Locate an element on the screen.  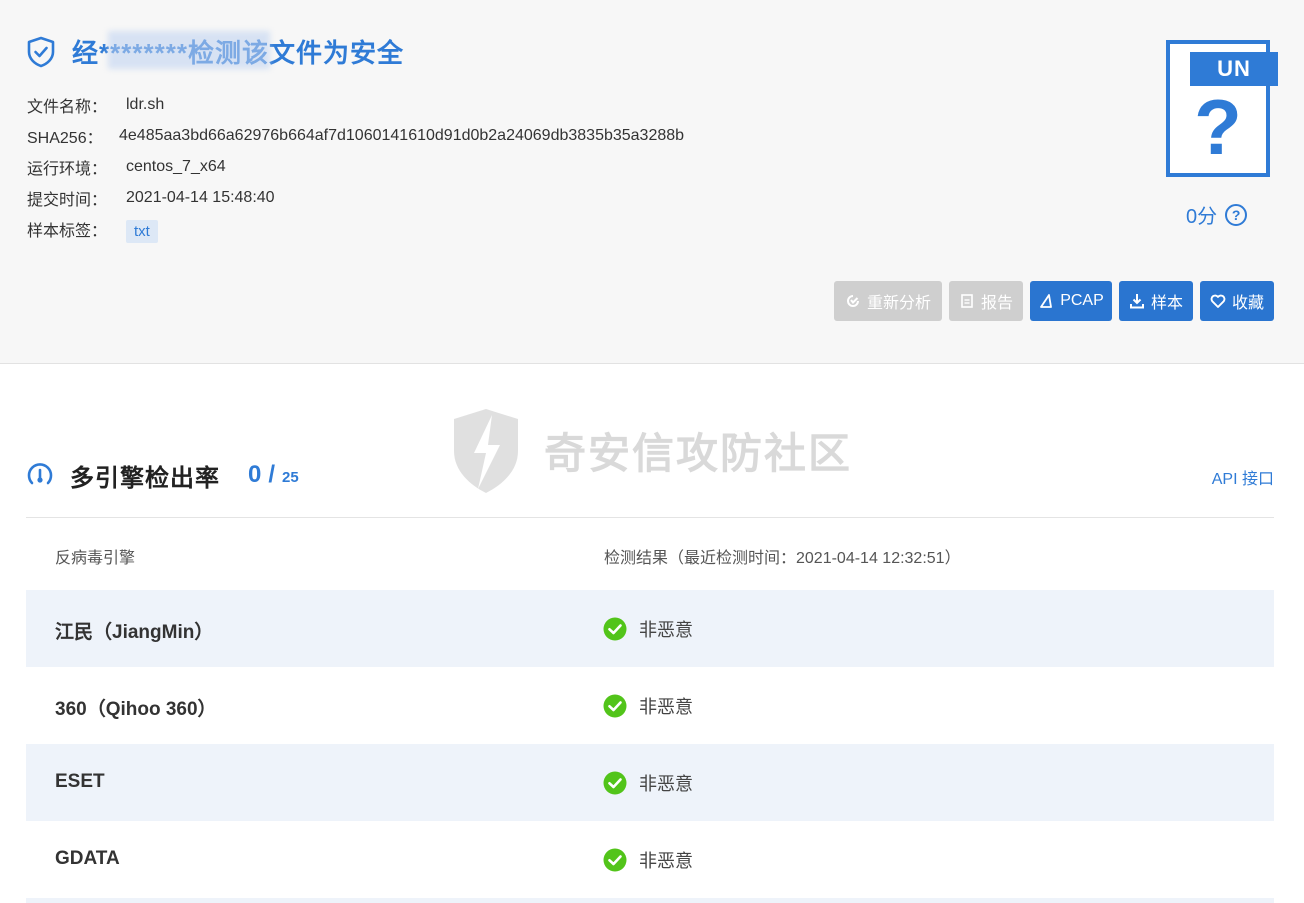
threat-score-card: UN ? is located at coordinates (1222, 108).